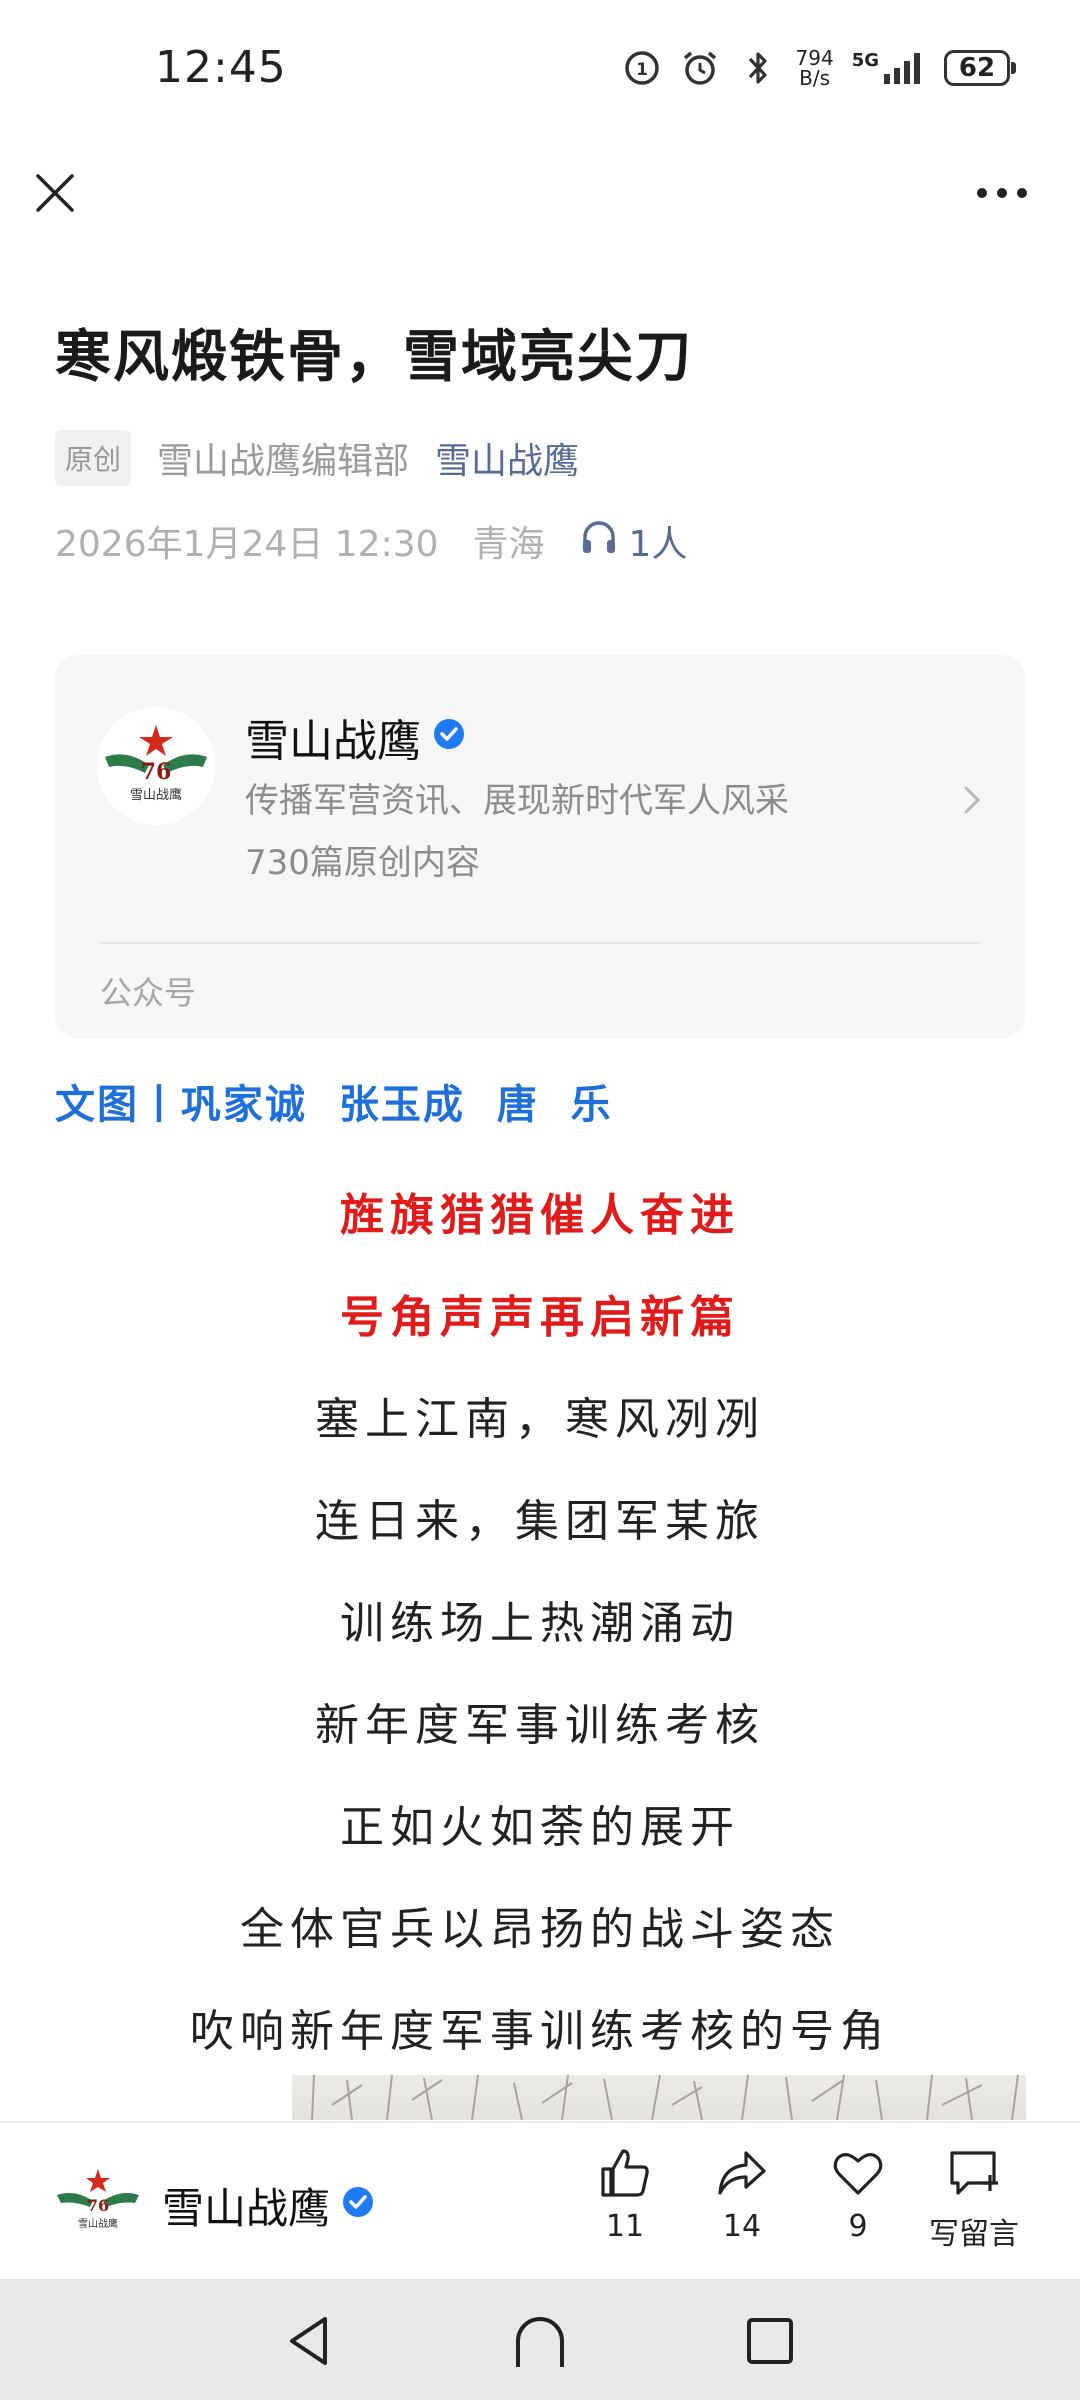 This screenshot has width=1080, height=2400. What do you see at coordinates (742, 2226) in the screenshot?
I see `share-count: 14` at bounding box center [742, 2226].